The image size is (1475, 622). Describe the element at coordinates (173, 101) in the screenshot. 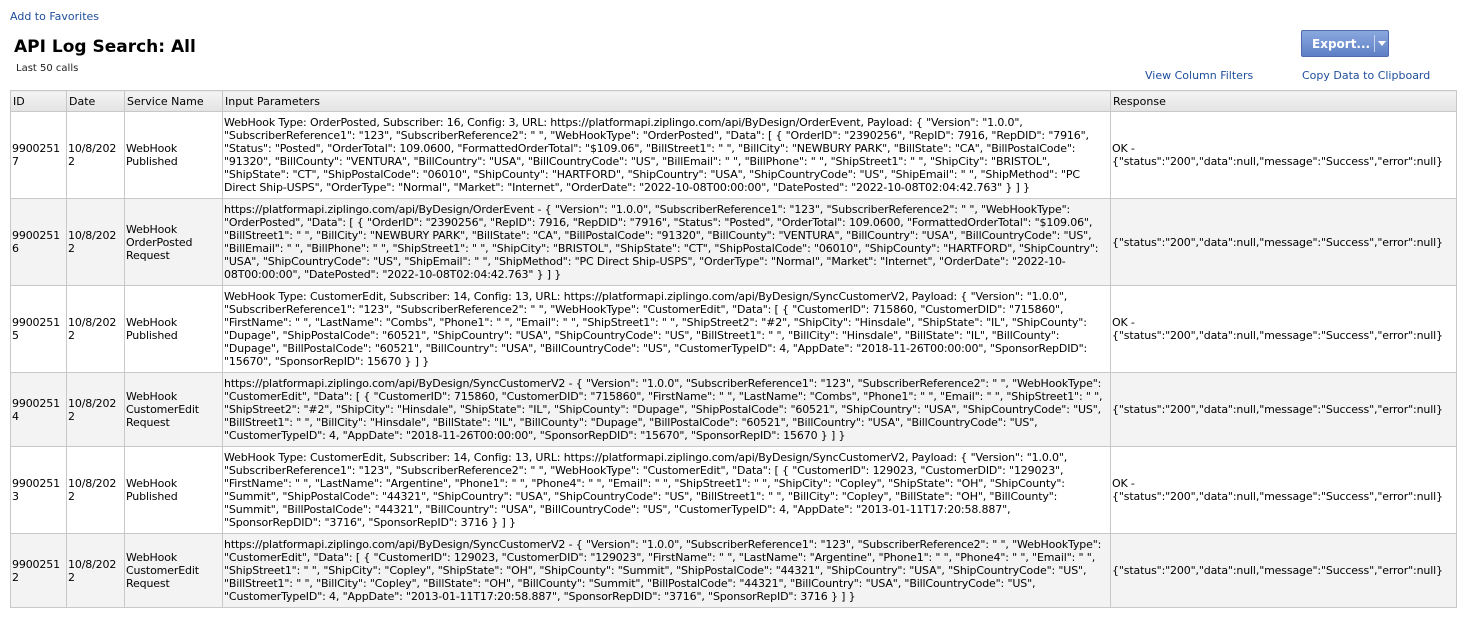

I see `column-header-service-name: Service Name` at that location.